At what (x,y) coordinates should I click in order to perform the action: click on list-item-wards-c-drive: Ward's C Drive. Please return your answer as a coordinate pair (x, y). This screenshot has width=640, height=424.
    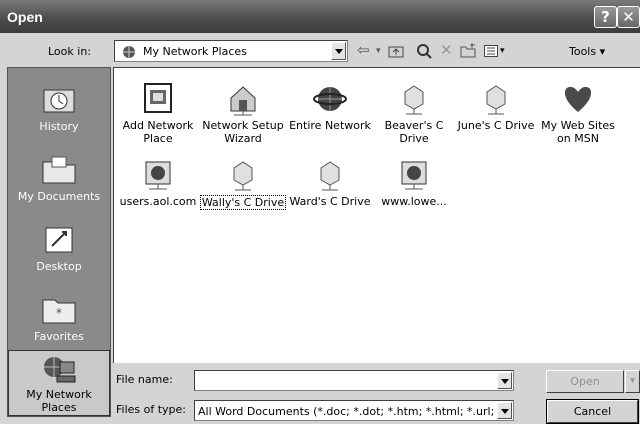
    Looking at the image, I should click on (330, 183).